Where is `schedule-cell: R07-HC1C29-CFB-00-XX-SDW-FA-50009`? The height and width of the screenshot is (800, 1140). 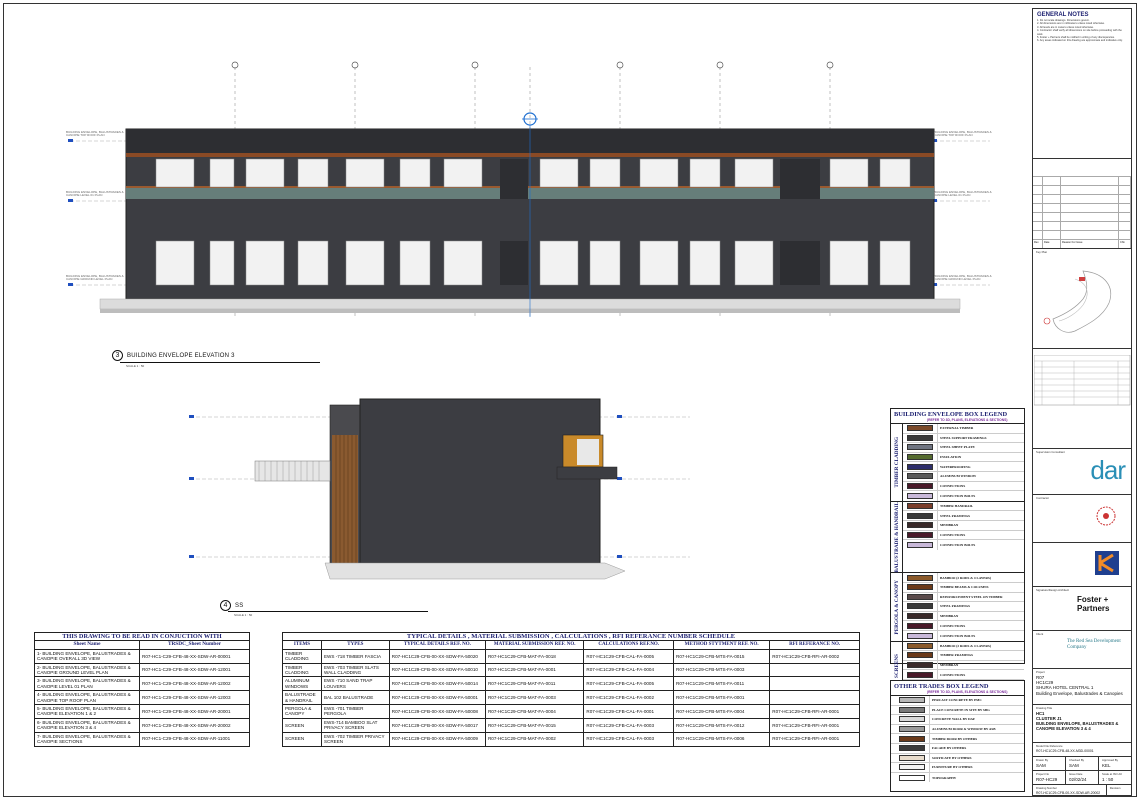 schedule-cell: R07-HC1C29-CFB-00-XX-SDW-FA-50009 is located at coordinates (437, 739).